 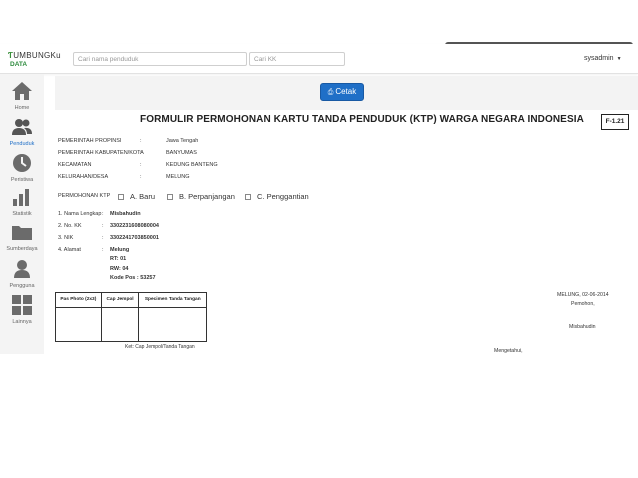 I want to click on region-label: PEMERINTAH PROPINSI, so click(x=90, y=141).